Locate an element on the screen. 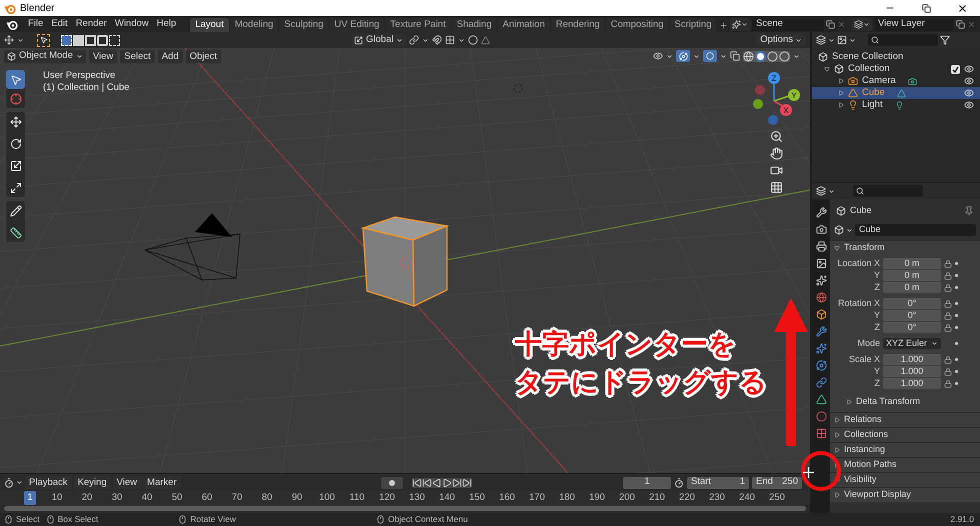 This screenshot has height=526, width=980. workspace-tab: Layout is located at coordinates (209, 25).